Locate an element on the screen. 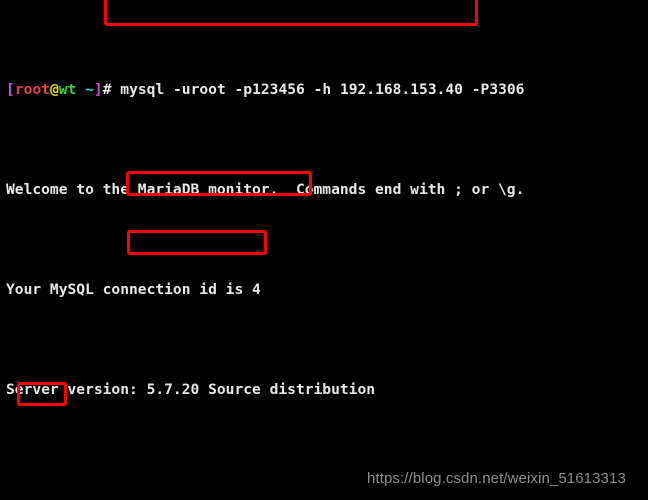 This screenshot has height=500, width=648. watermark-url: https://blog.csdn.net/weixin_51613313 is located at coordinates (496, 478).